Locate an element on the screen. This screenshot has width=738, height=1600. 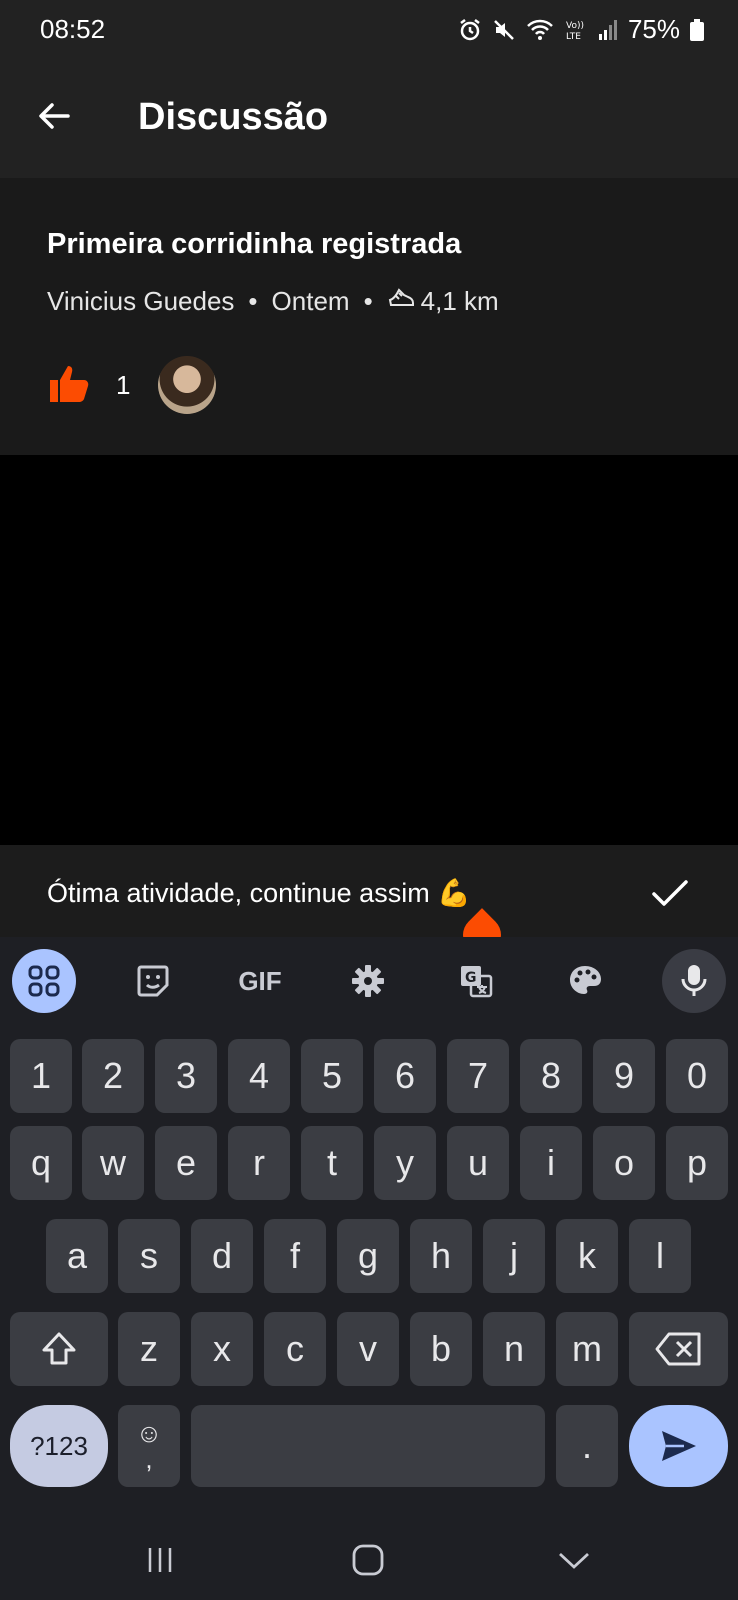
send-key is located at coordinates (678, 1446).